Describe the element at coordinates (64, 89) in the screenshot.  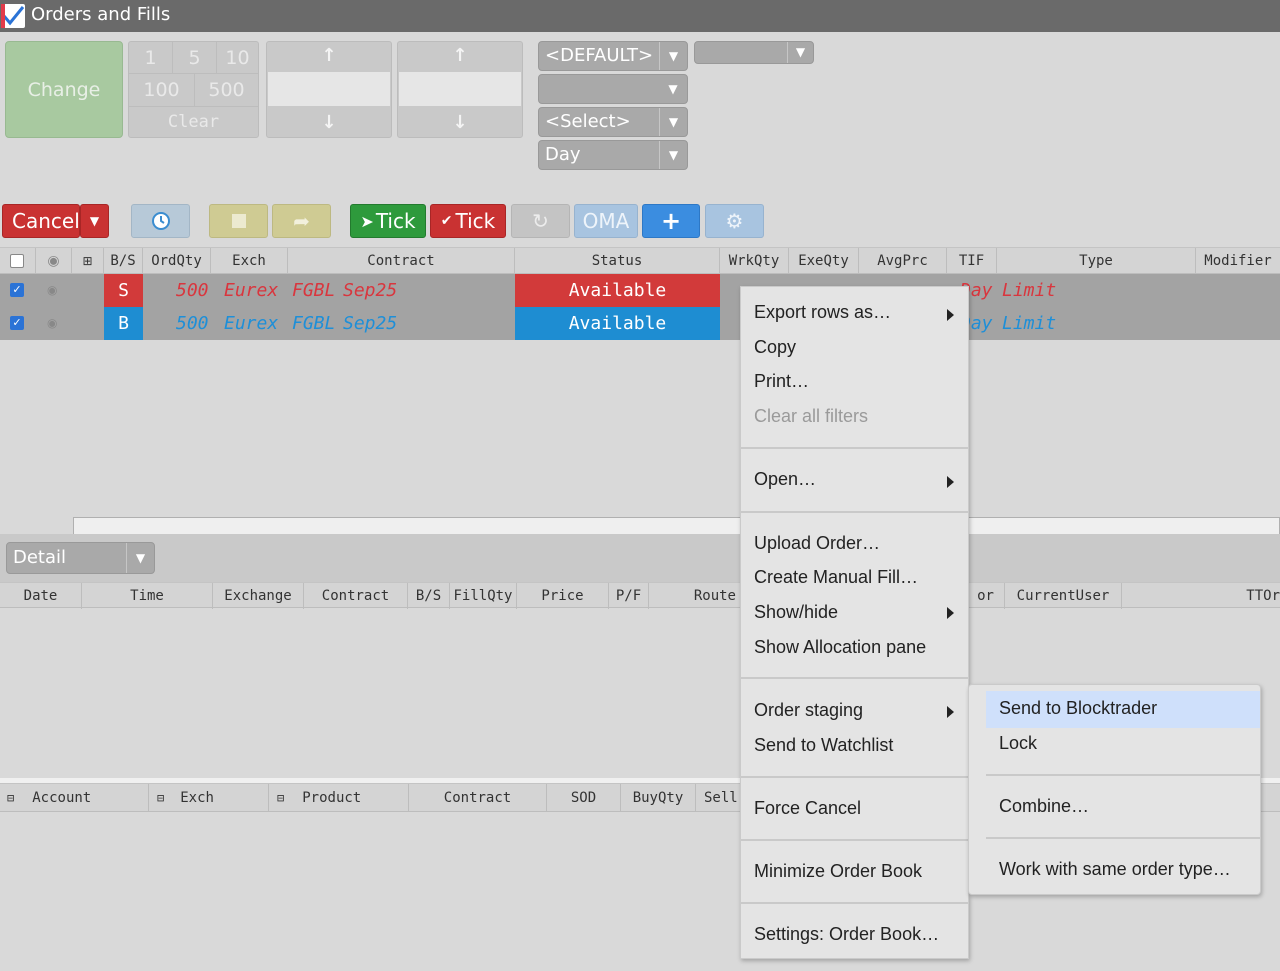
I see `change-button: Change` at that location.